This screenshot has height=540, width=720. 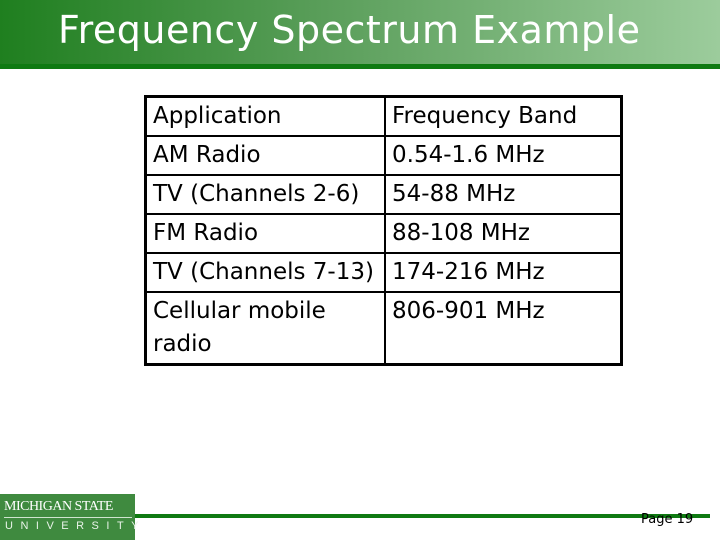 I want to click on cell-application: Cellular mobile radio, so click(x=265, y=328).